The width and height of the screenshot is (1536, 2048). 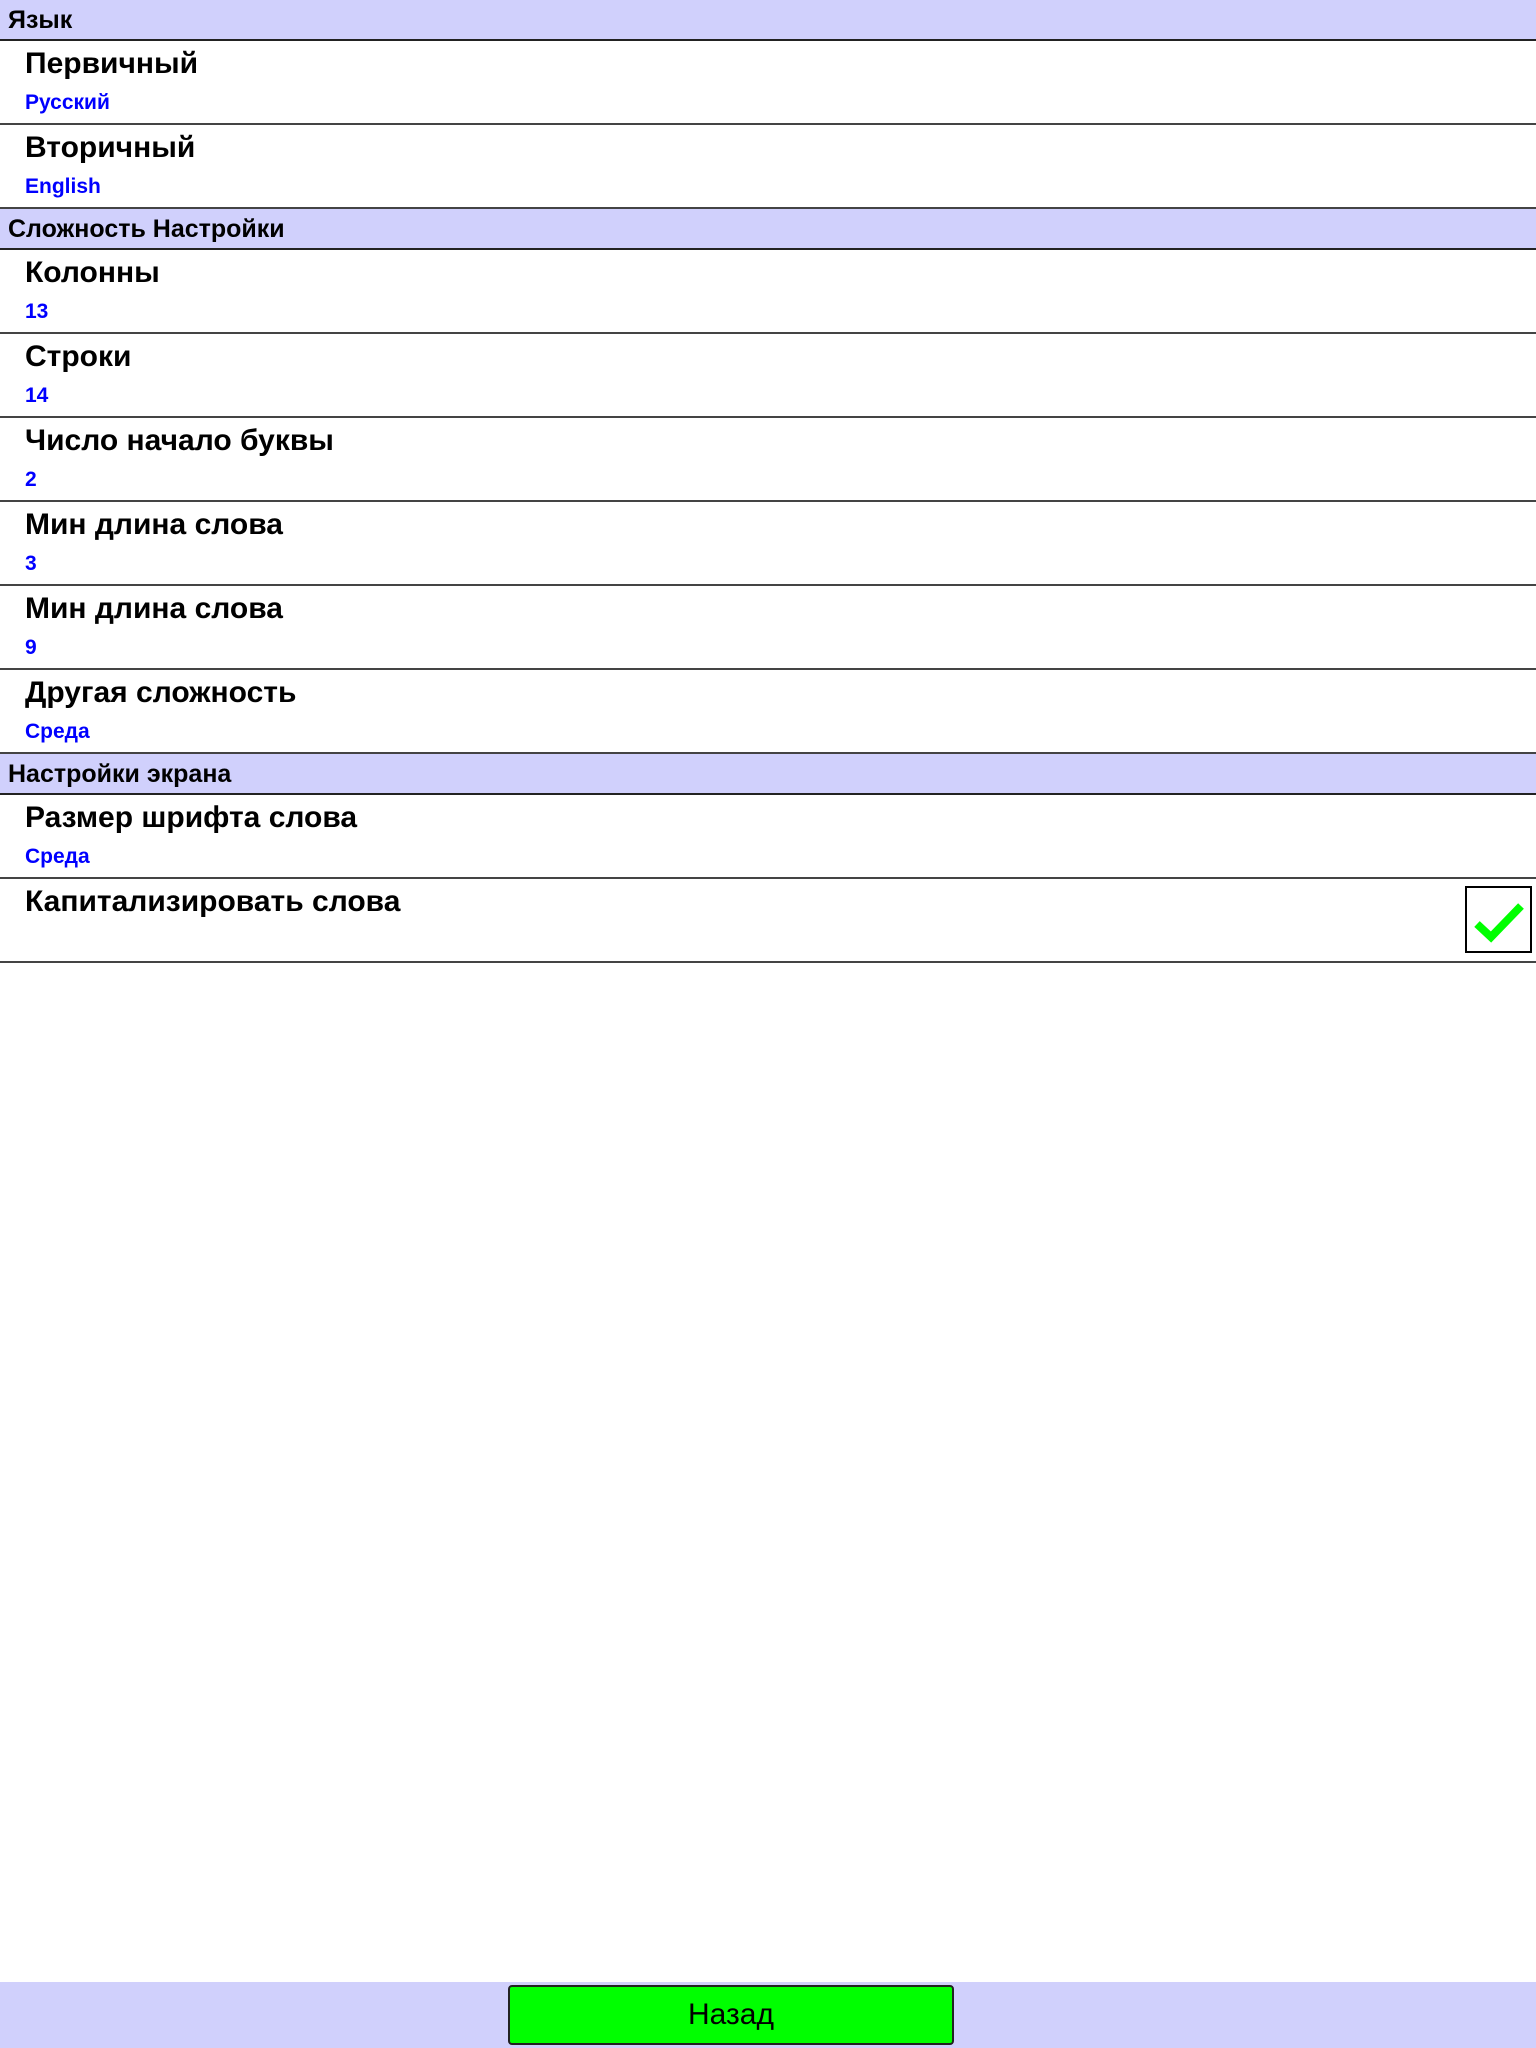 I want to click on setting-value: 3, so click(x=31, y=563).